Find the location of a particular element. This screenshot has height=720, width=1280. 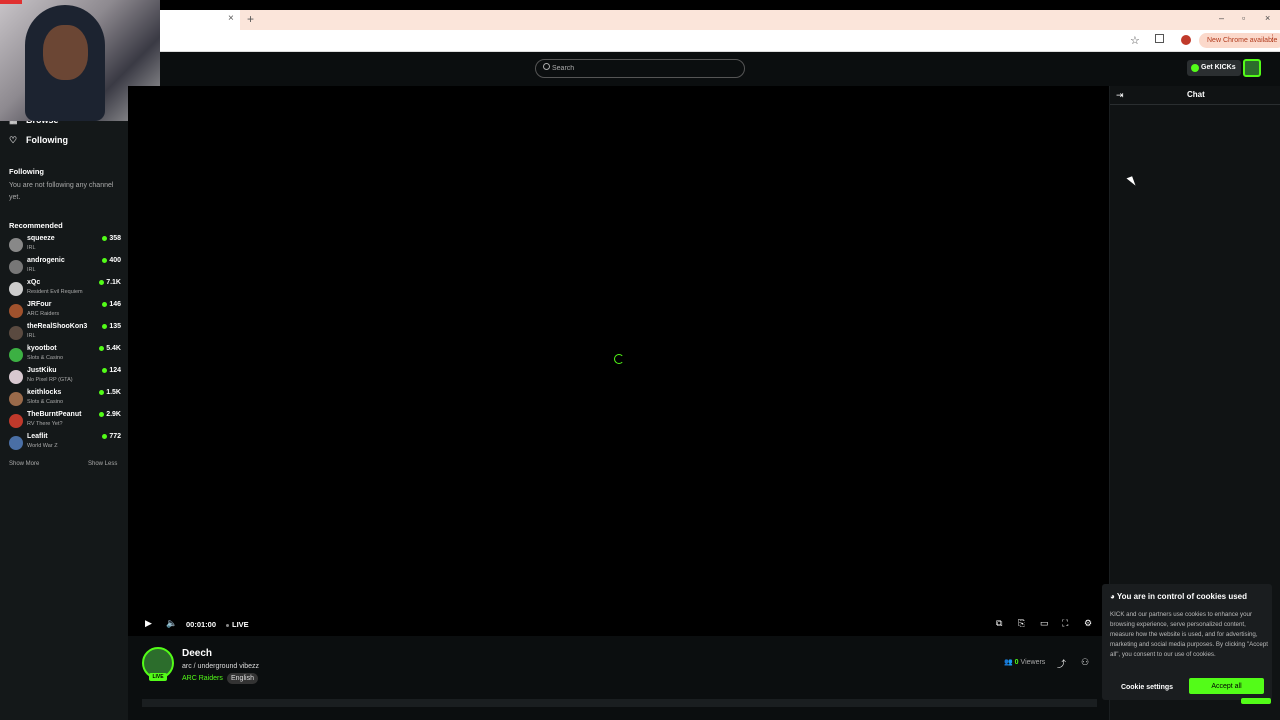

volume-icon: 🔈 is located at coordinates (171, 623).